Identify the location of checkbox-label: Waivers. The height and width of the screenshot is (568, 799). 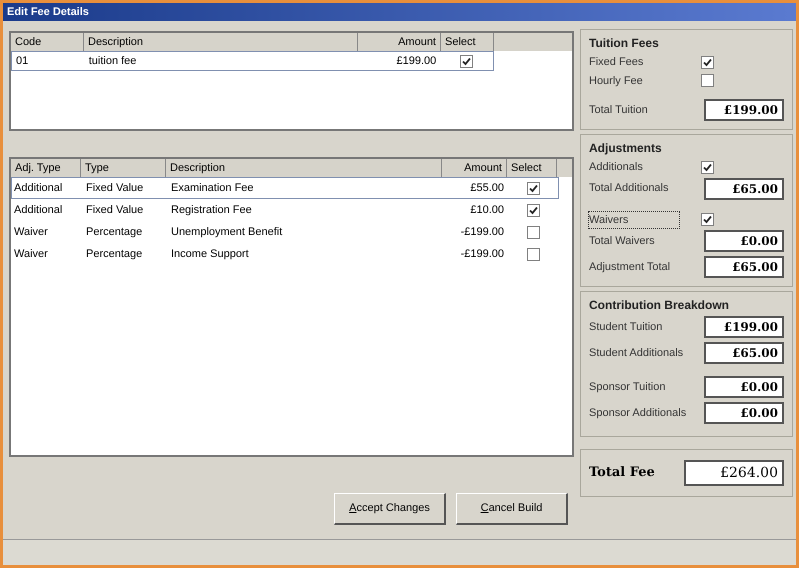
(634, 220).